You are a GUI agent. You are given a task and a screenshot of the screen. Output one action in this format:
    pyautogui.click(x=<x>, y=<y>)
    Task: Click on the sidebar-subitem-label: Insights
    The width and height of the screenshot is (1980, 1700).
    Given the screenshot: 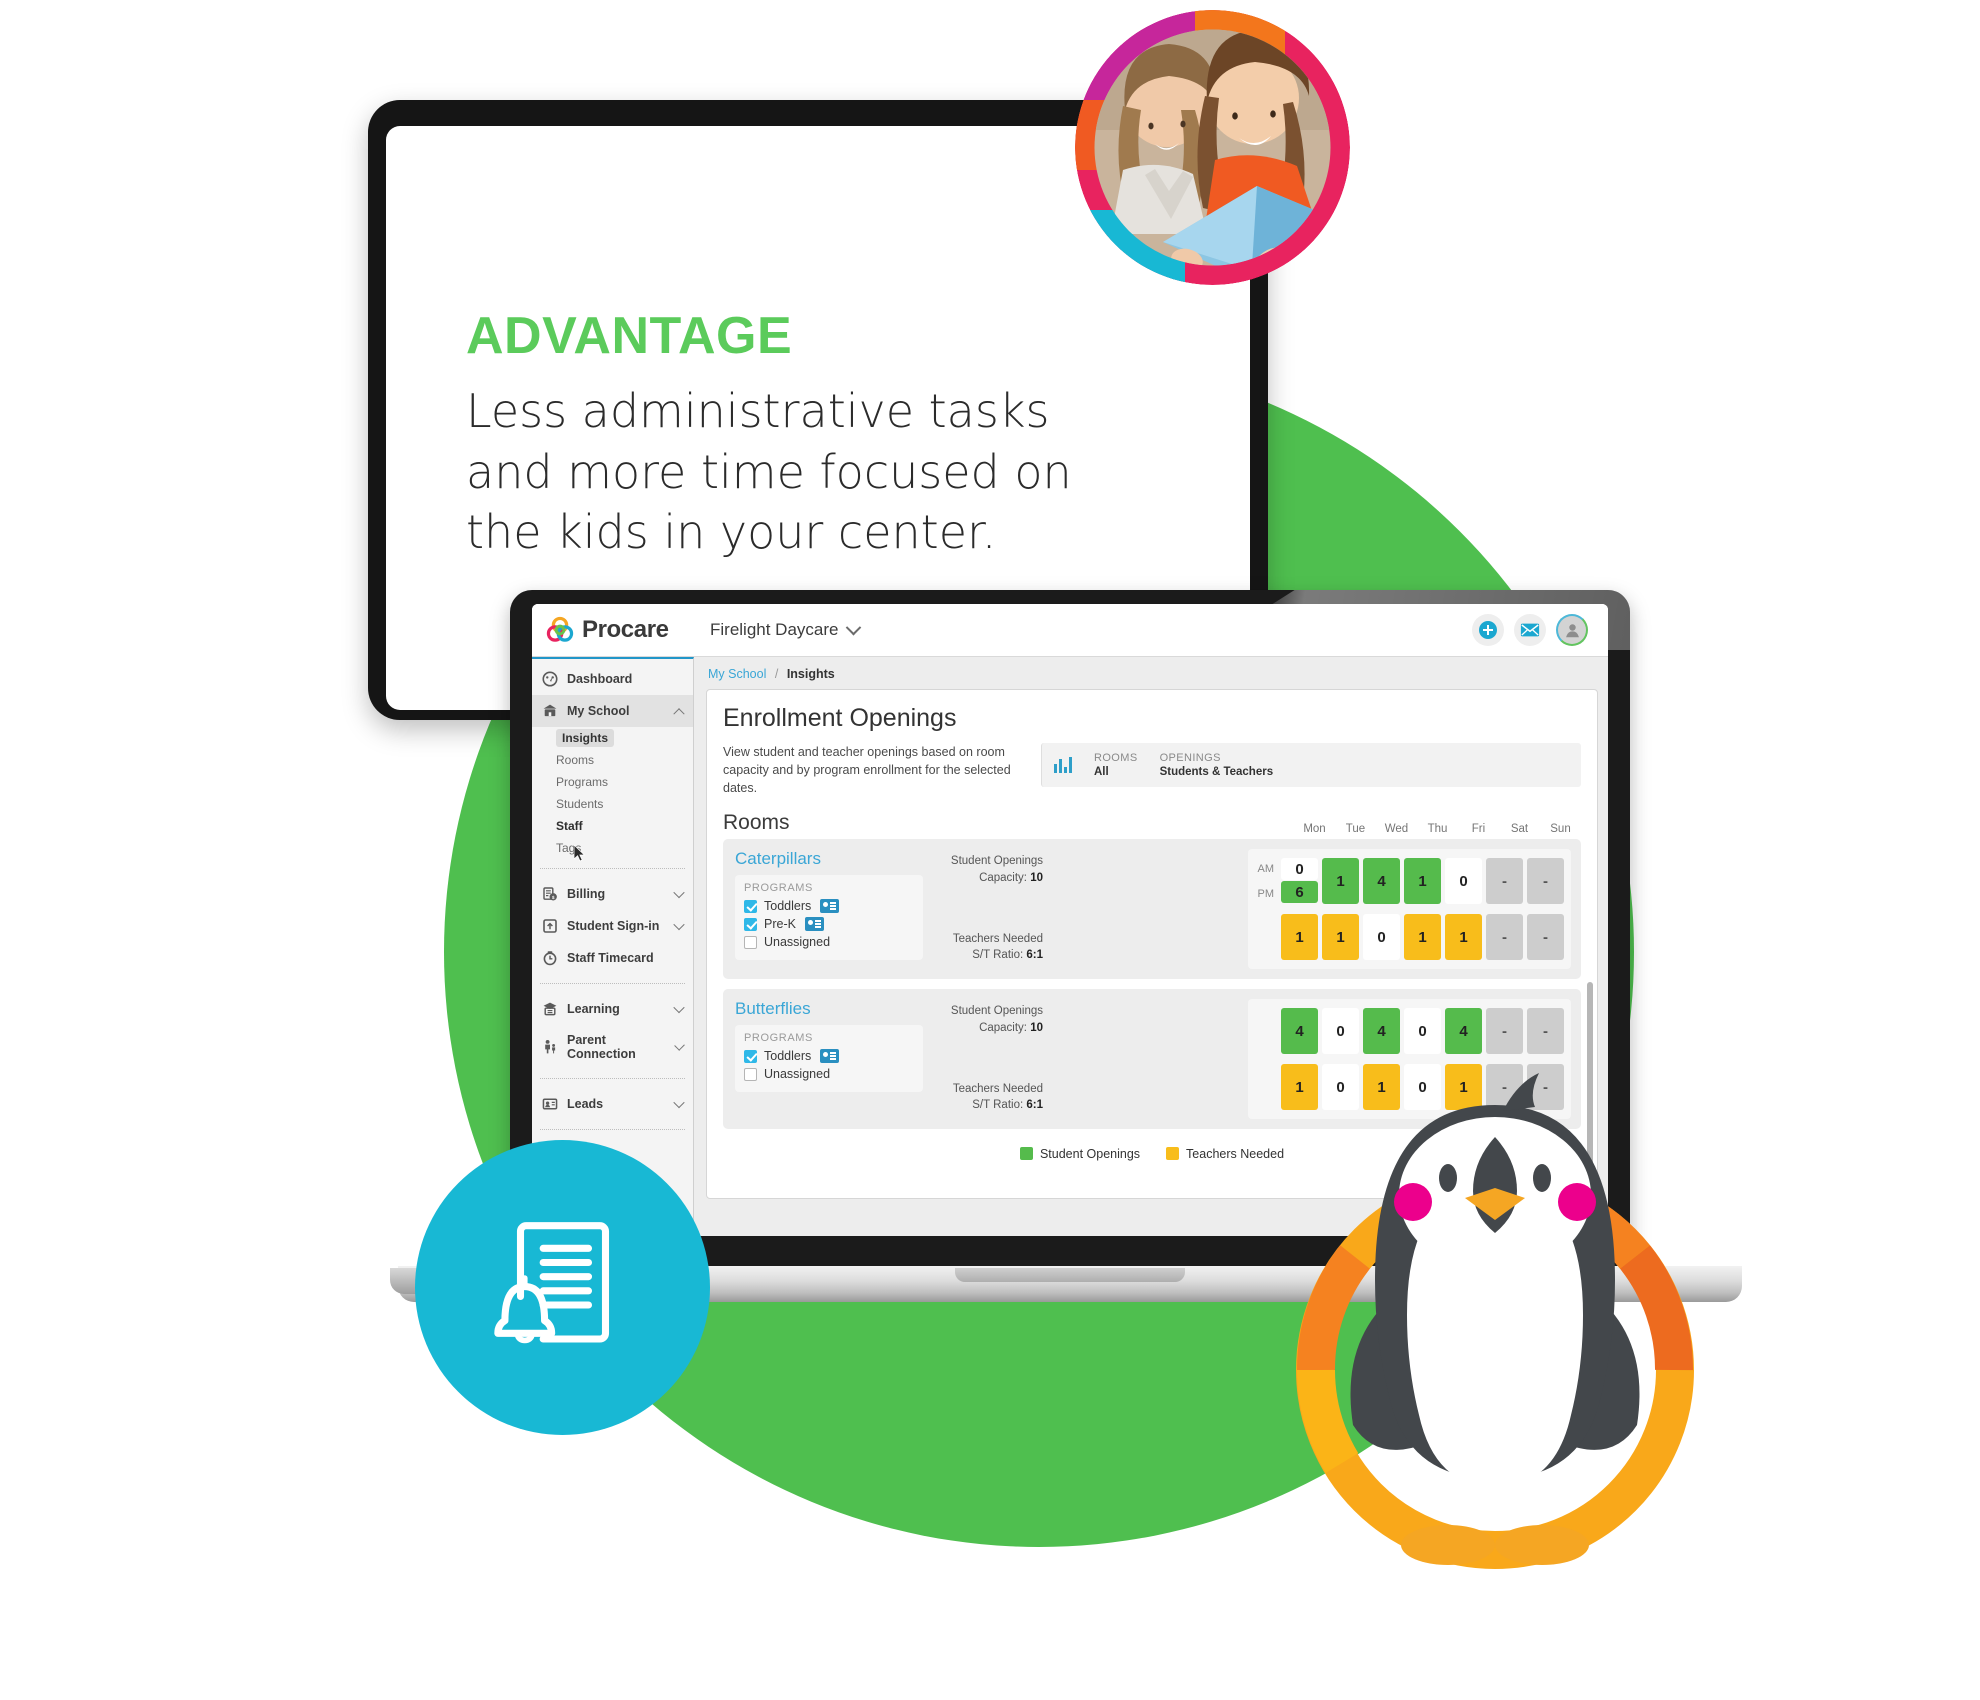 What is the action you would take?
    pyautogui.click(x=585, y=738)
    